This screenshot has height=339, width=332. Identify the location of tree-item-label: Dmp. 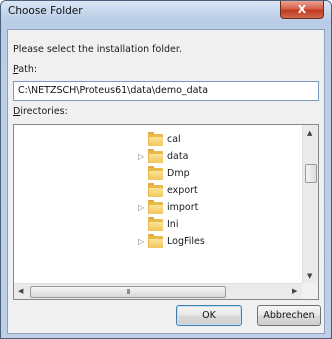
(178, 173).